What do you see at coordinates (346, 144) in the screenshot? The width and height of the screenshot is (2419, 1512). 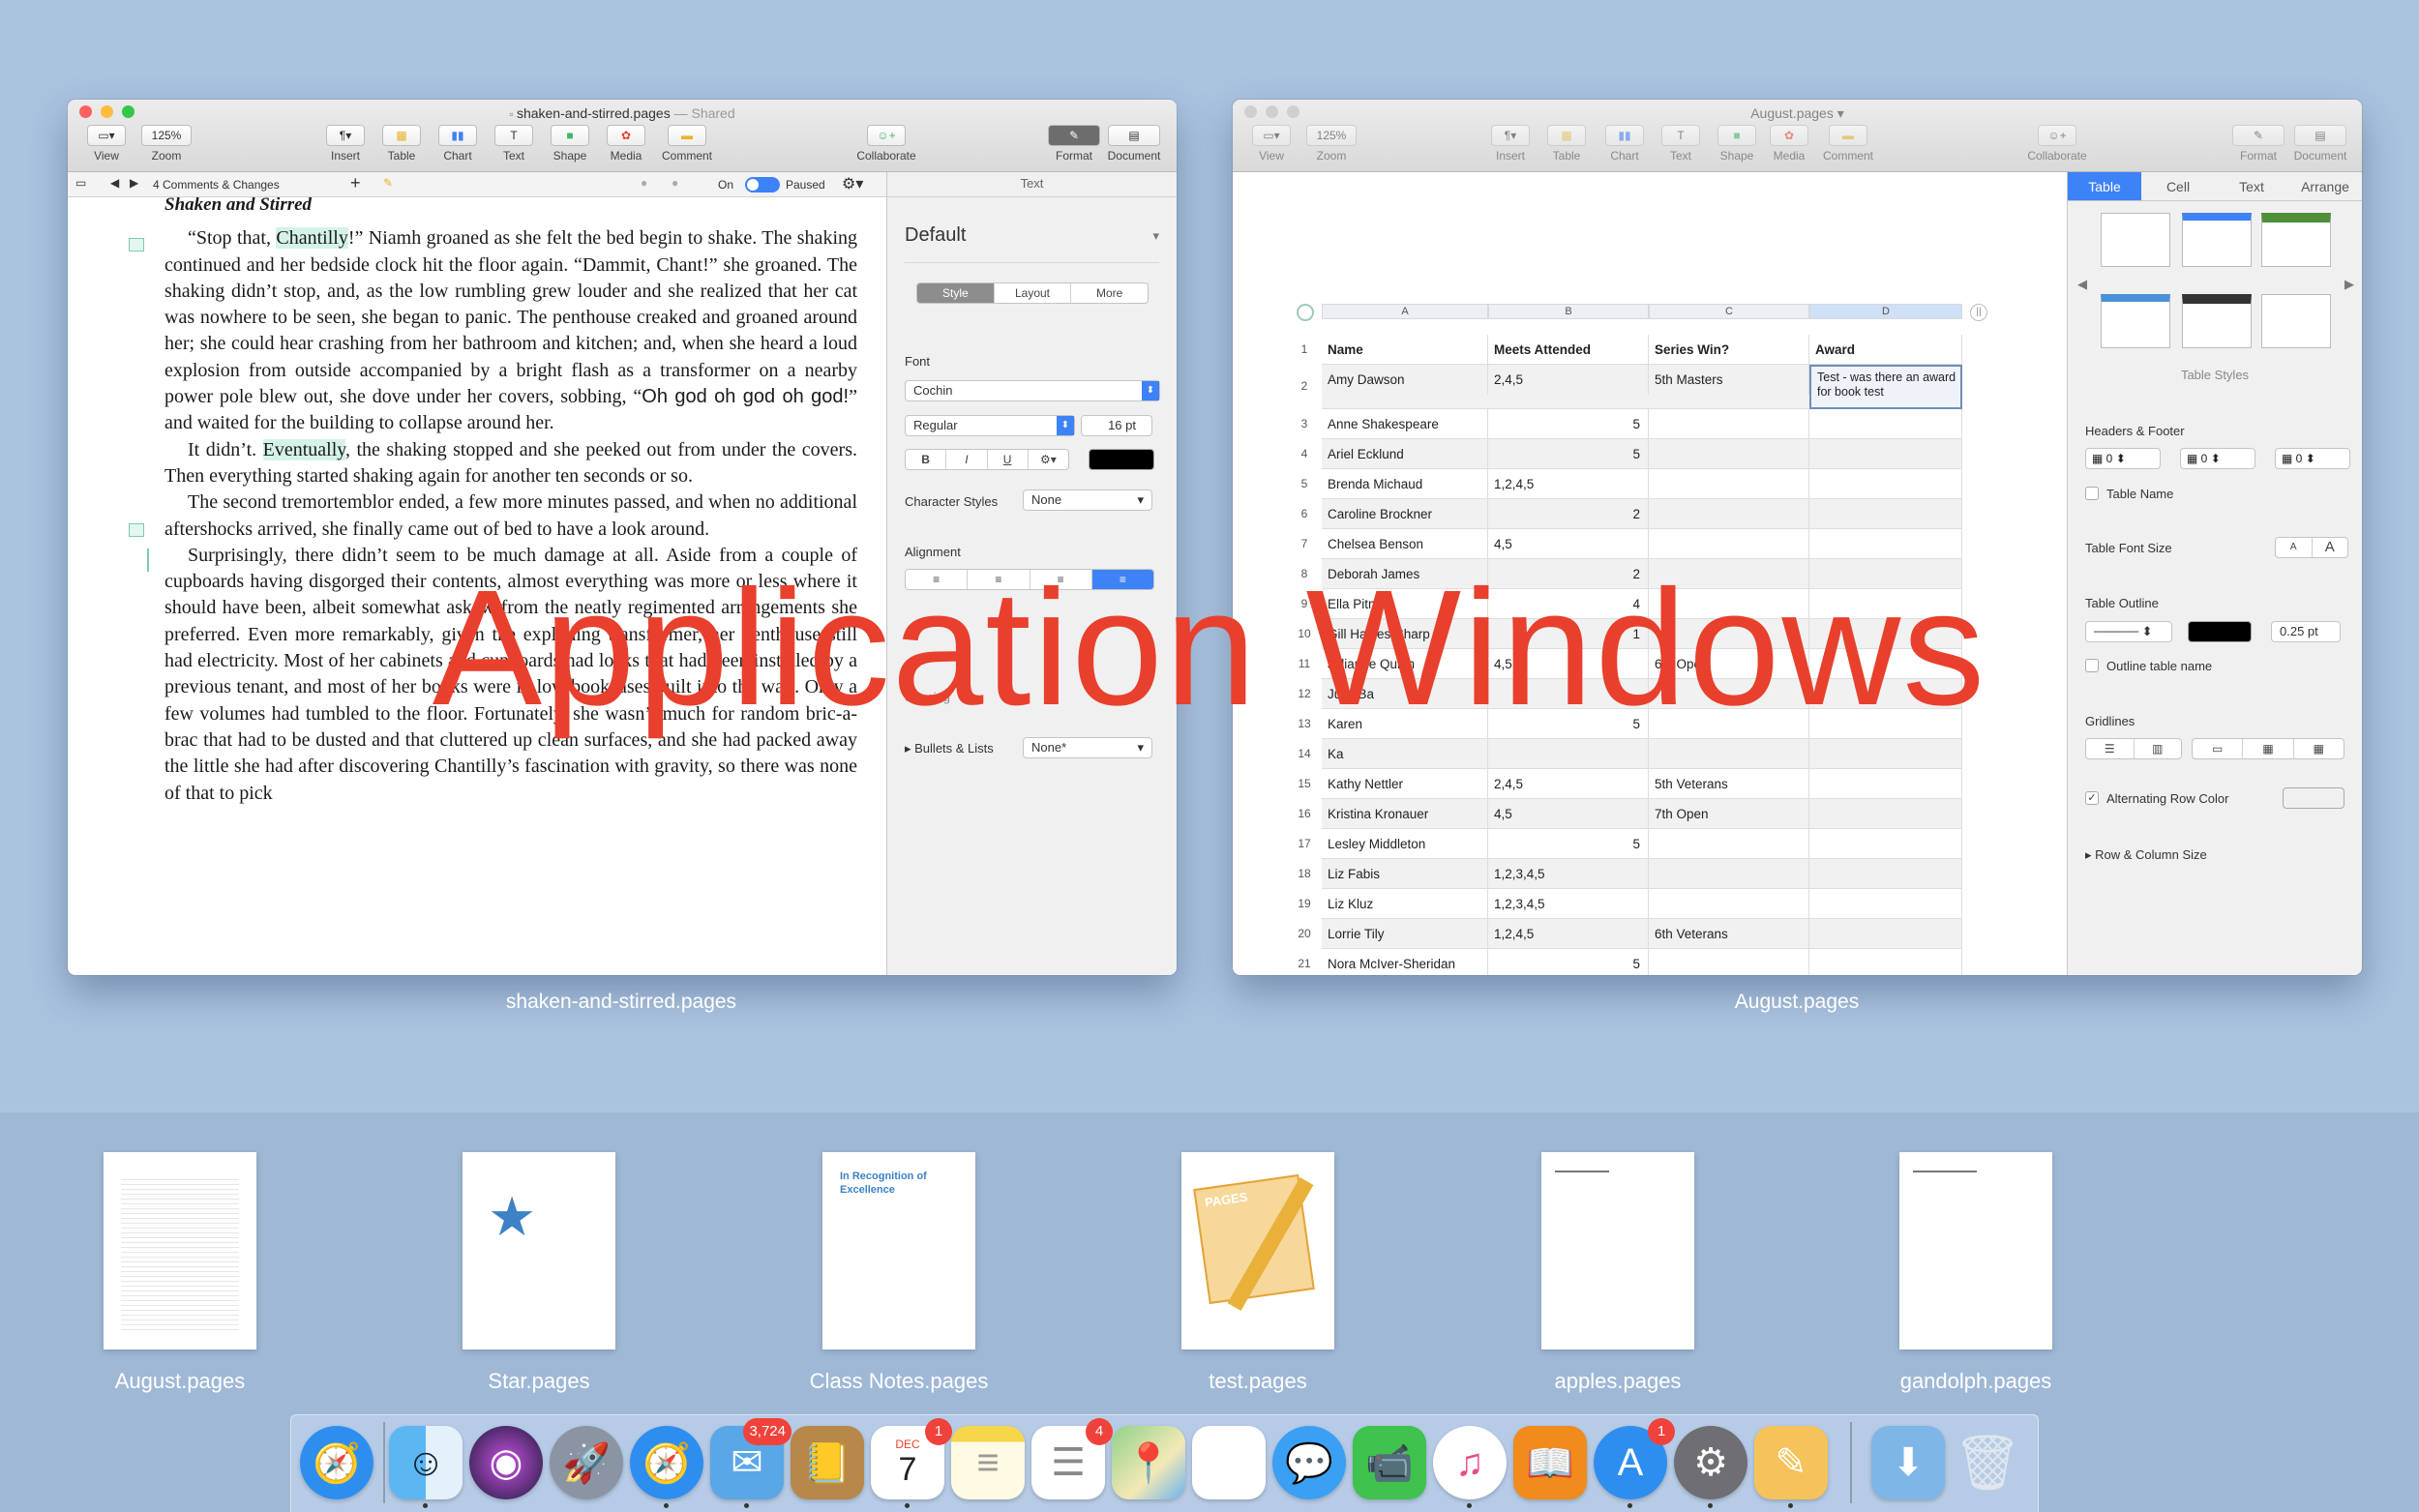 I see `insert-button: ¶▾ Insert` at bounding box center [346, 144].